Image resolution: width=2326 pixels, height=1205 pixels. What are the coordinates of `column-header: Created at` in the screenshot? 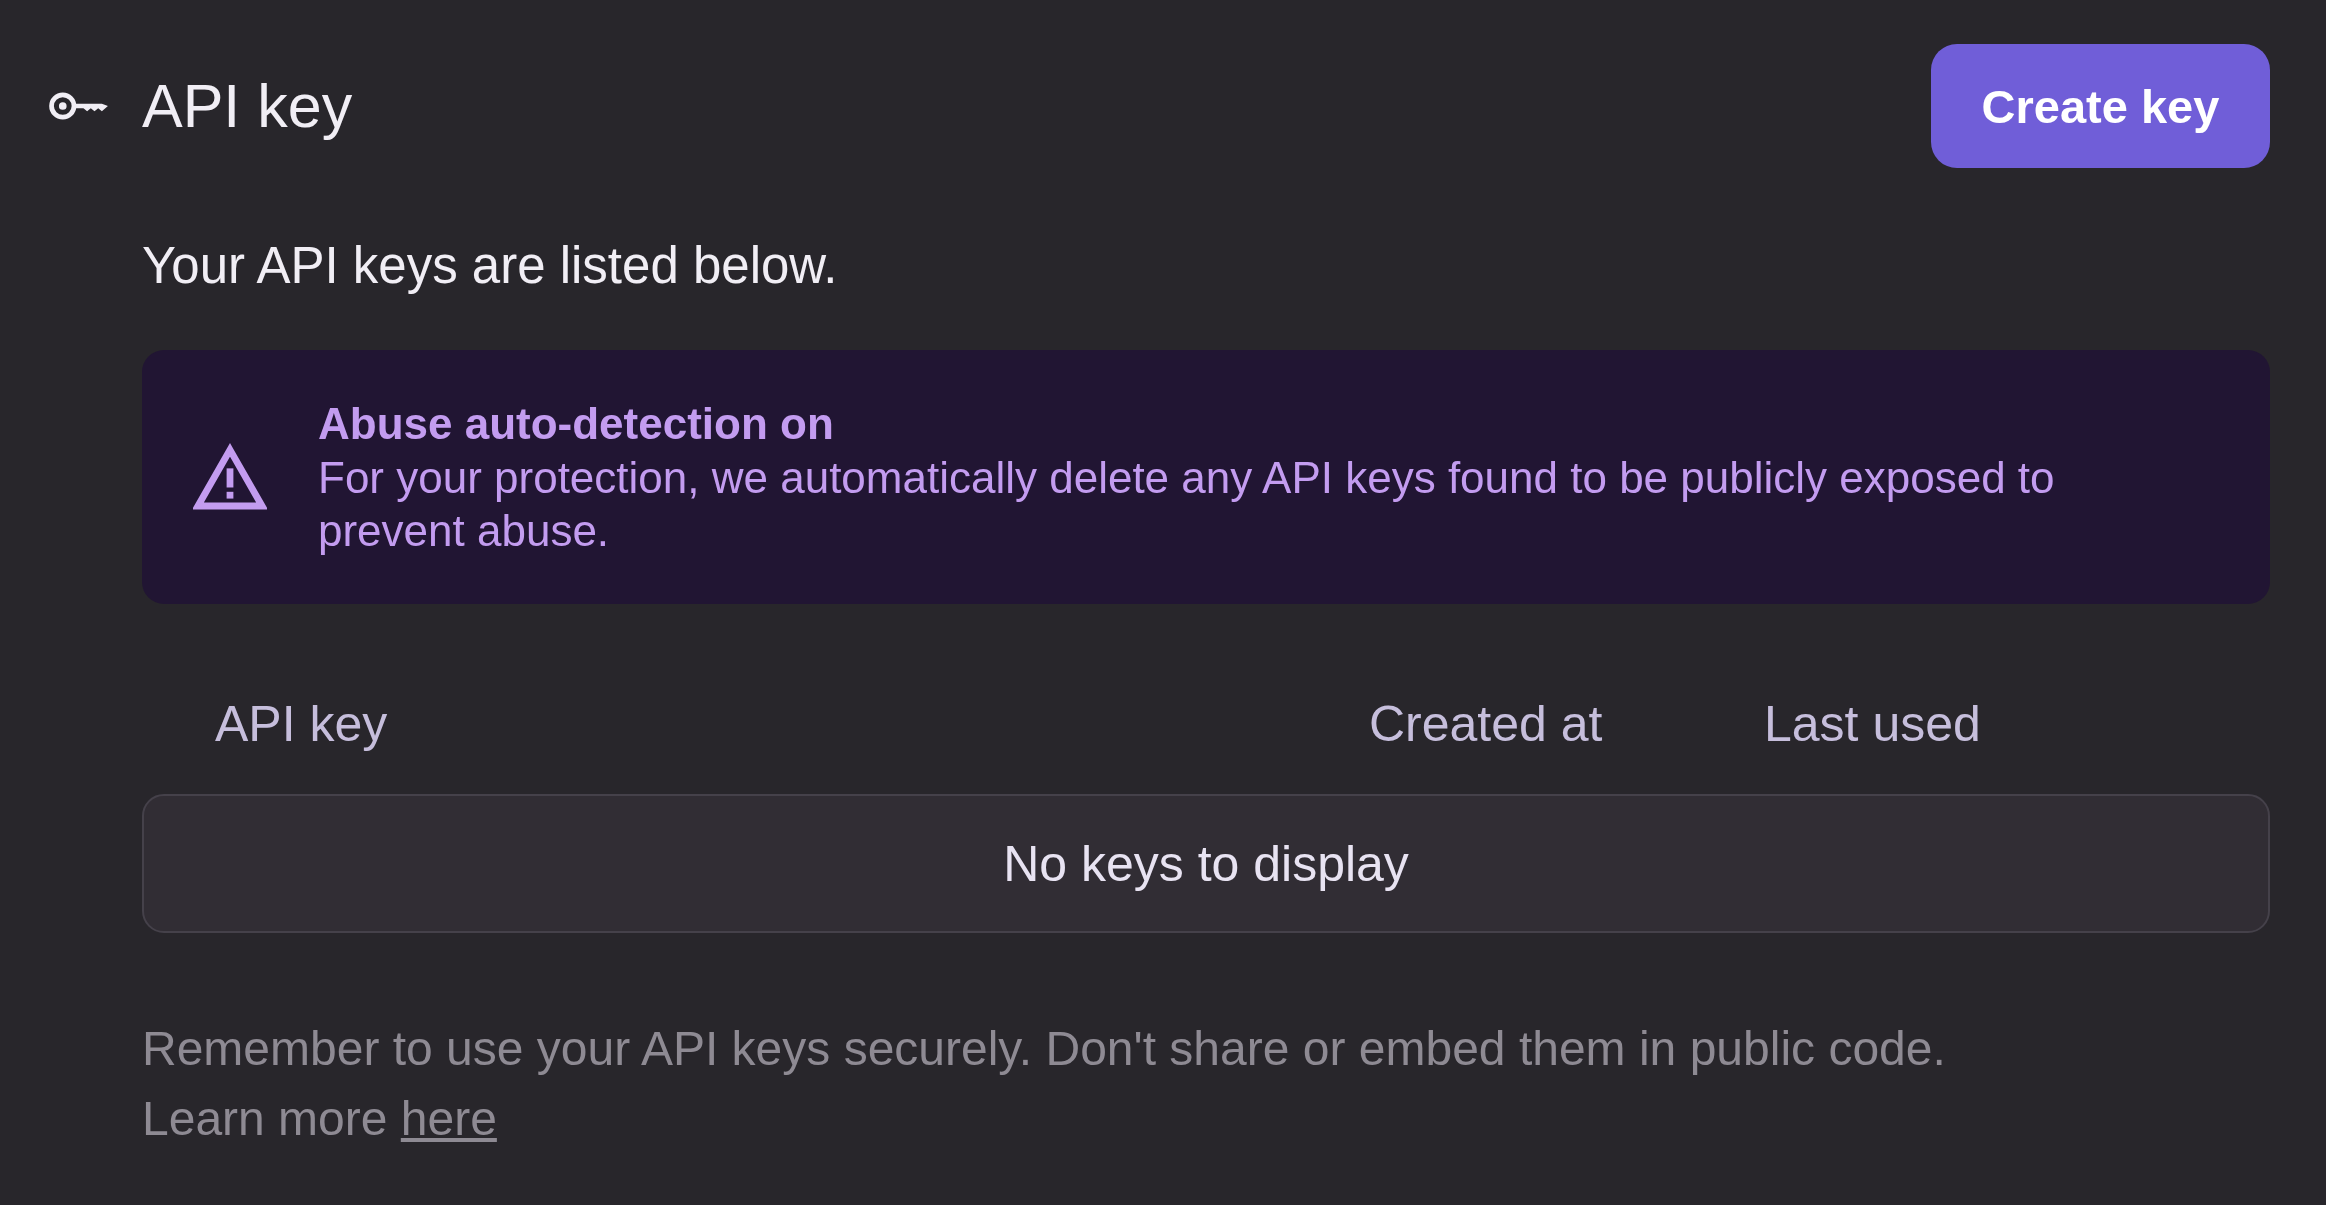 It's located at (1486, 724).